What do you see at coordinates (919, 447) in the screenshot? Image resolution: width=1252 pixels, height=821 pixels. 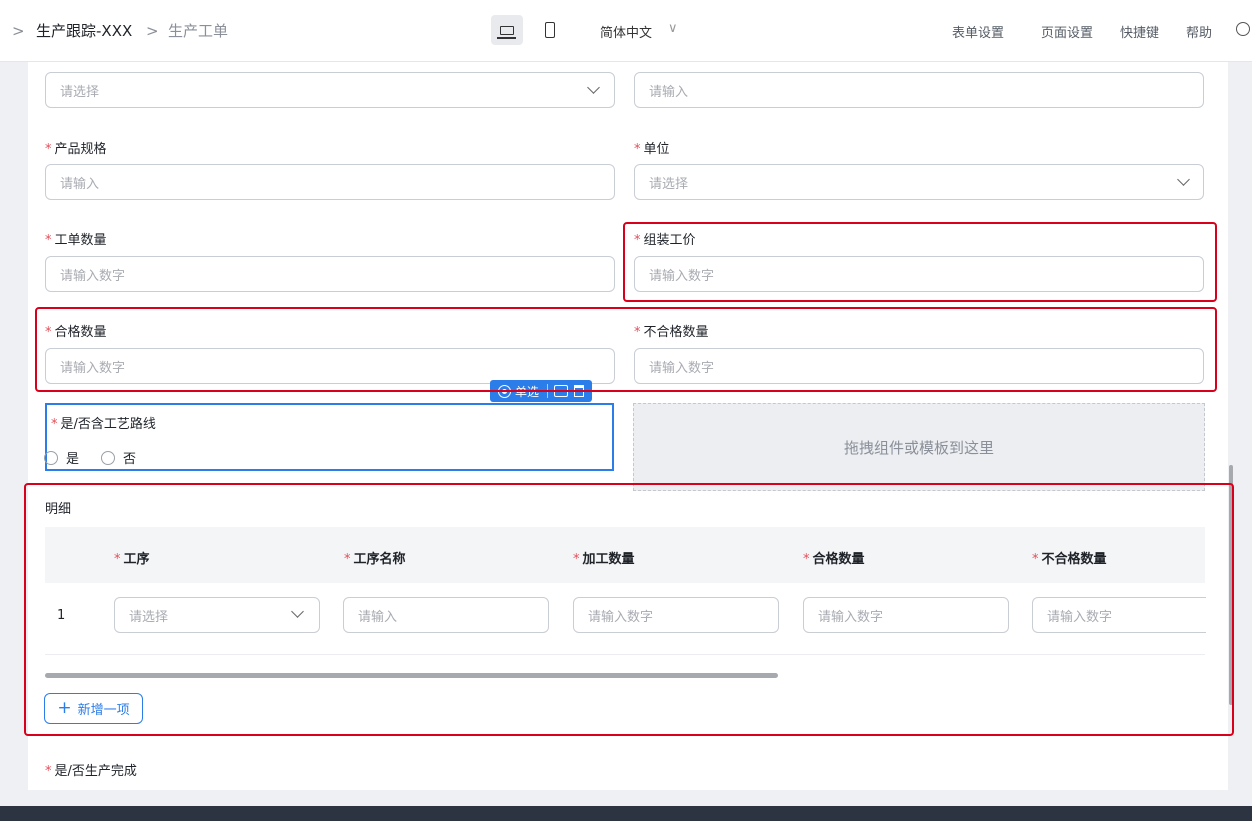 I see `drop-zone: 拖拽组件或模板到这里` at bounding box center [919, 447].